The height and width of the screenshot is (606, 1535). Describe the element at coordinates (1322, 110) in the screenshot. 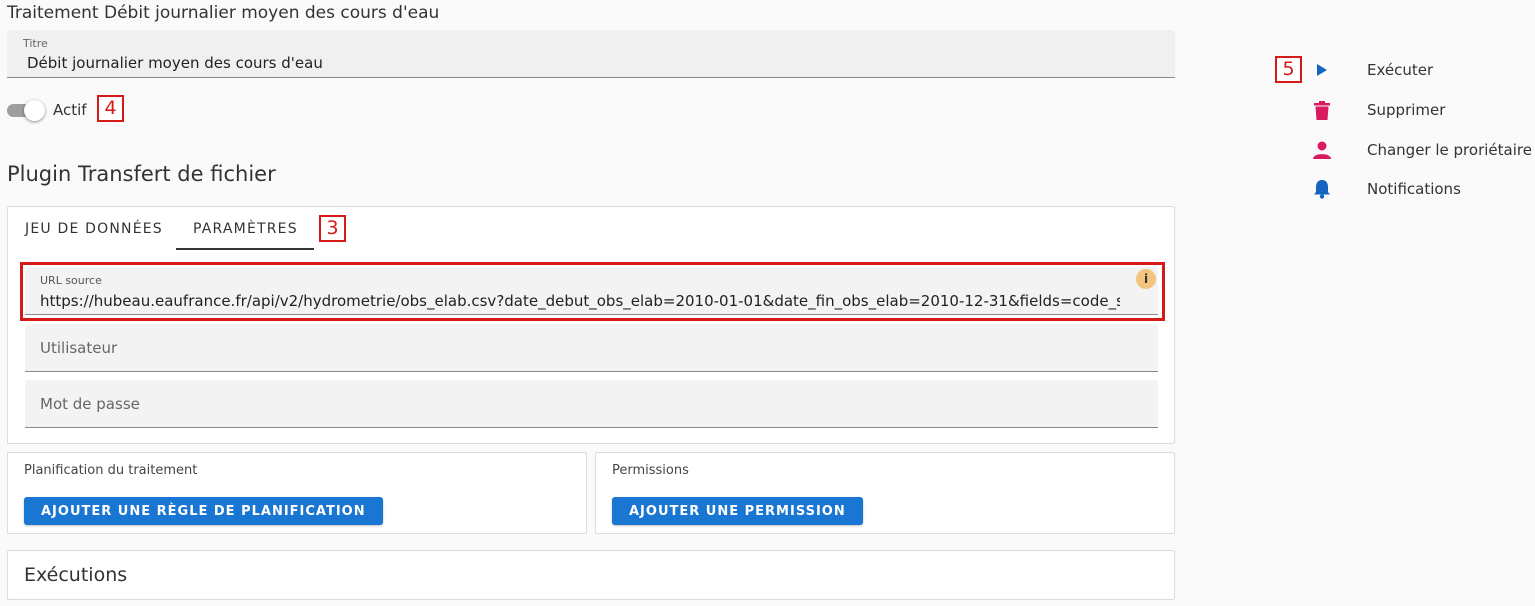

I see `trash-icon` at that location.